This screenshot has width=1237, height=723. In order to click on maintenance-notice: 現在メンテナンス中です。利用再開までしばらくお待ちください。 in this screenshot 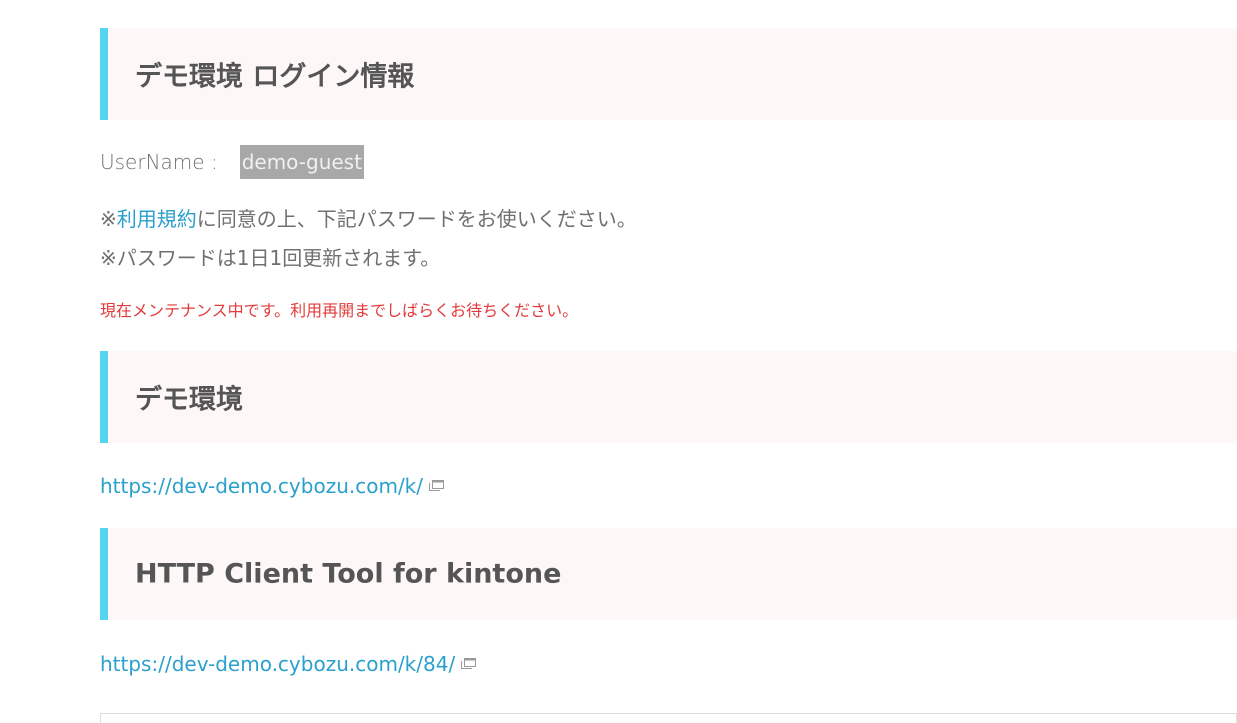, I will do `click(339, 310)`.